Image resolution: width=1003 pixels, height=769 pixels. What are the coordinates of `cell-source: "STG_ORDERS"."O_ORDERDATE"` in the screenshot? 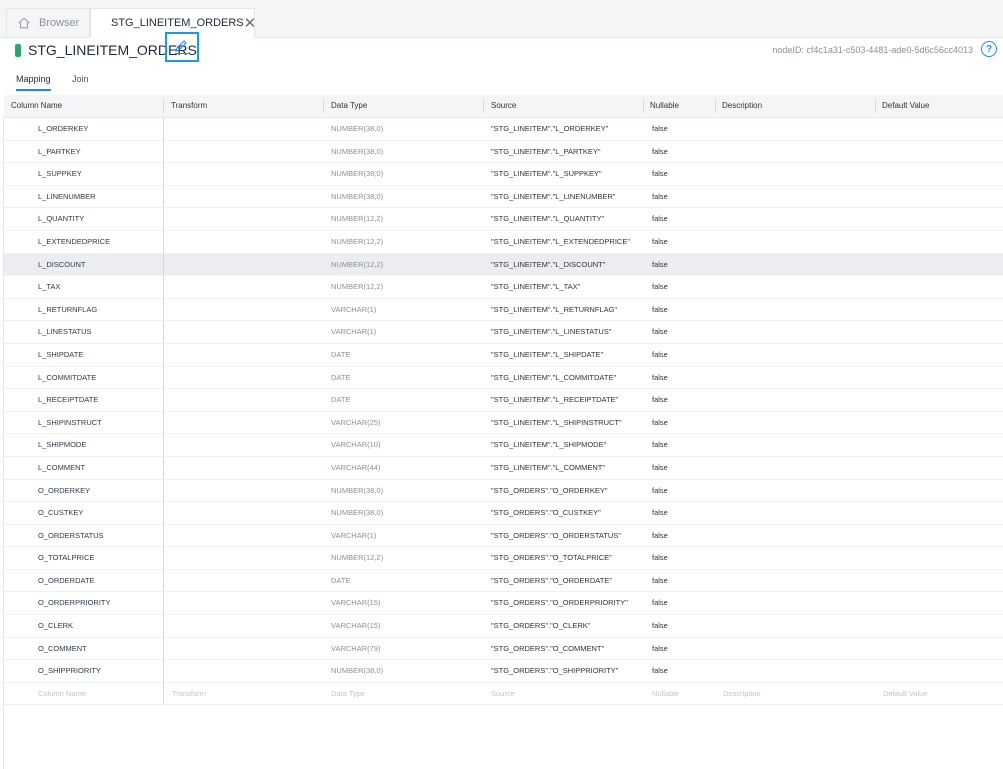 It's located at (551, 580).